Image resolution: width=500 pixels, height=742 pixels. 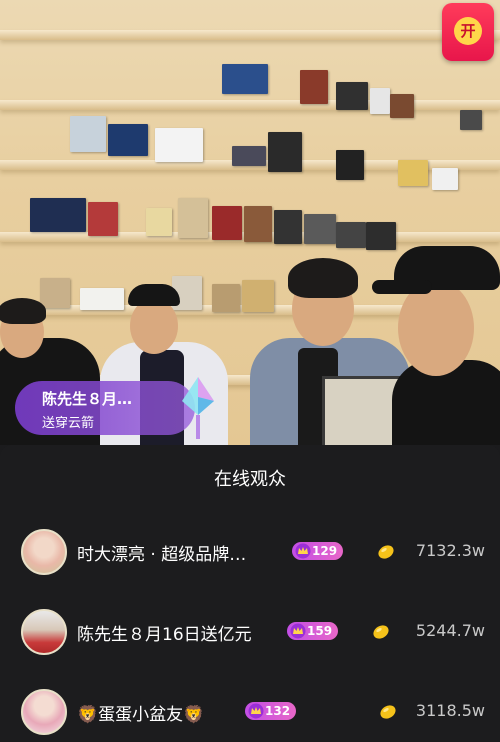 What do you see at coordinates (198, 408) in the screenshot?
I see `gift-arrow-icon` at bounding box center [198, 408].